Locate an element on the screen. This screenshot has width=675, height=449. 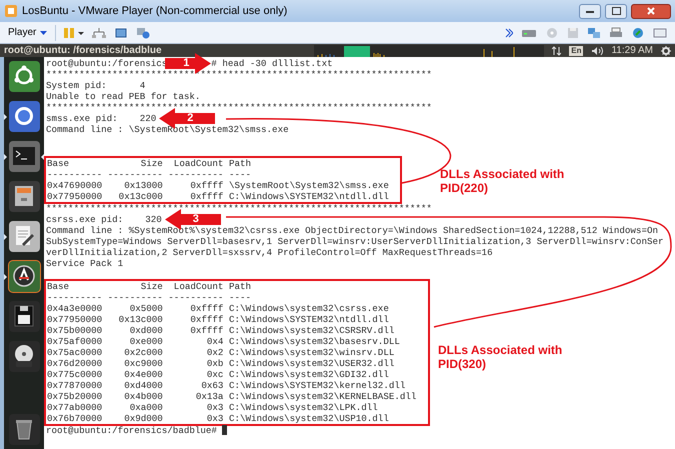
transfer-arrows-icon is located at coordinates (557, 51).